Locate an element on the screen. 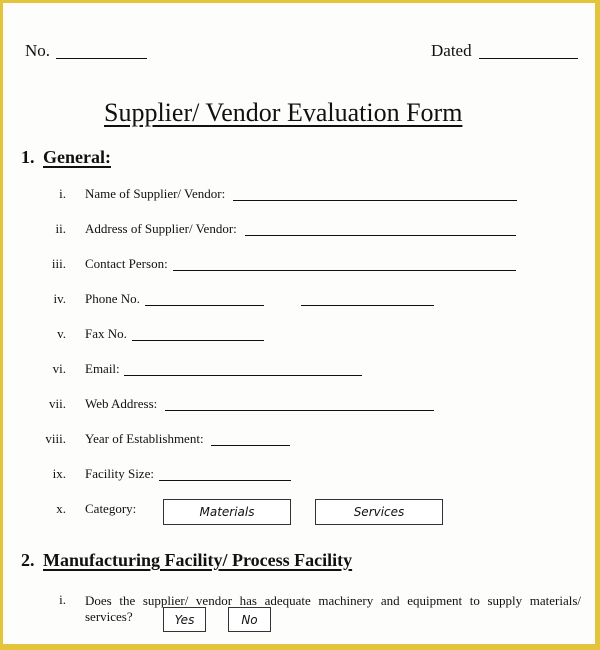 The image size is (600, 650). facility-size-field is located at coordinates (225, 480).